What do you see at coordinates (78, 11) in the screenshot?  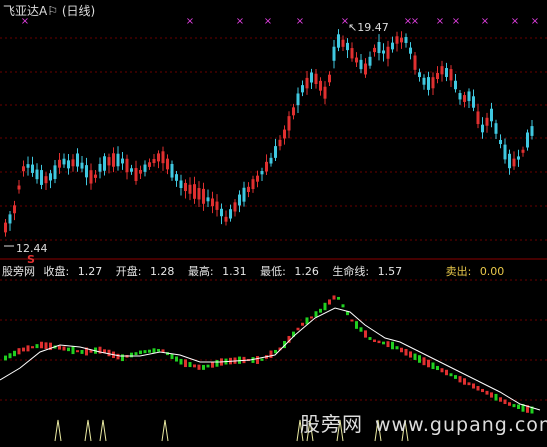 I see `period-label: (日线)` at bounding box center [78, 11].